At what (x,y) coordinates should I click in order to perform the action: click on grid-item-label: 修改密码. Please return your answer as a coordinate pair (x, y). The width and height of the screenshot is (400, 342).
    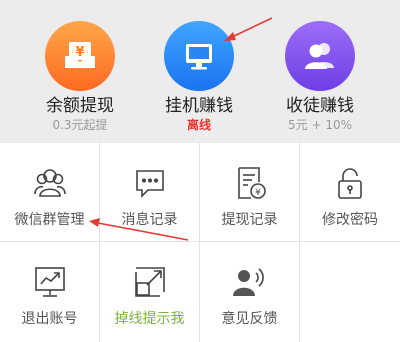
    Looking at the image, I should click on (350, 220).